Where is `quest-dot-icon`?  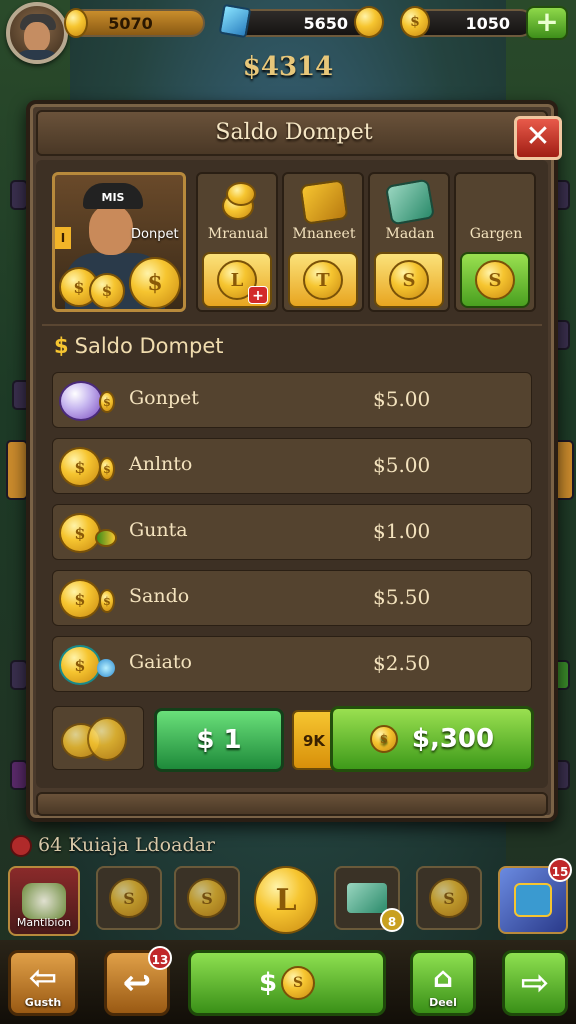
quest-dot-icon is located at coordinates (21, 846).